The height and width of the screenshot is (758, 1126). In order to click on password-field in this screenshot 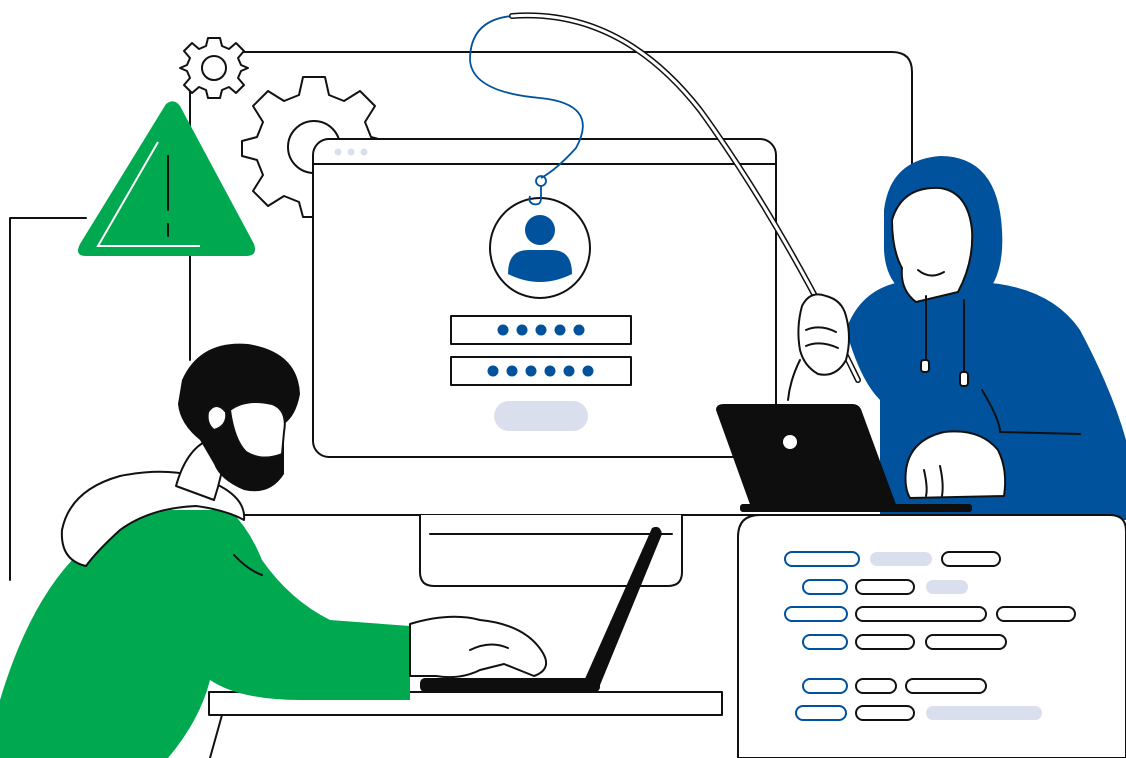, I will do `click(541, 371)`.